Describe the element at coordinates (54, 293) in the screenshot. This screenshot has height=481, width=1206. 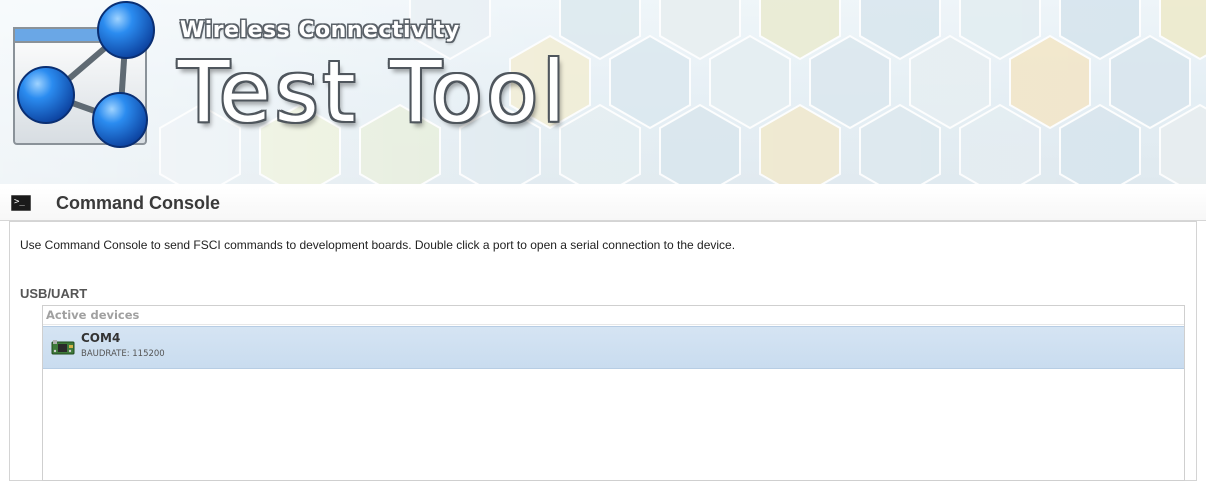
I see `group-label-usb-uart: USB/UART` at that location.